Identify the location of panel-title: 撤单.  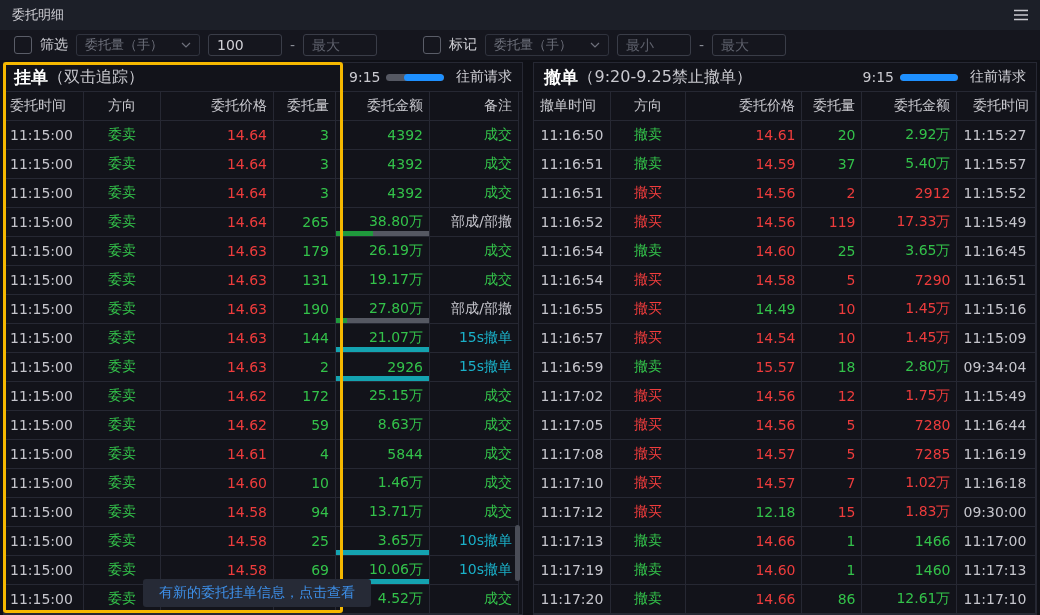
(561, 77).